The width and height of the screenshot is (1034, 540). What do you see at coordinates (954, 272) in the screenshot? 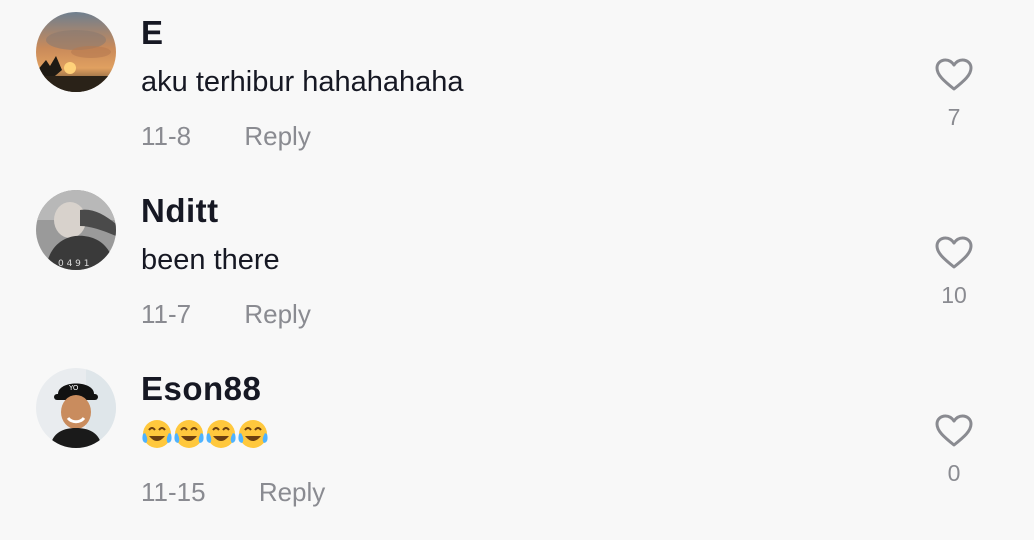
I see `like-button: 10` at bounding box center [954, 272].